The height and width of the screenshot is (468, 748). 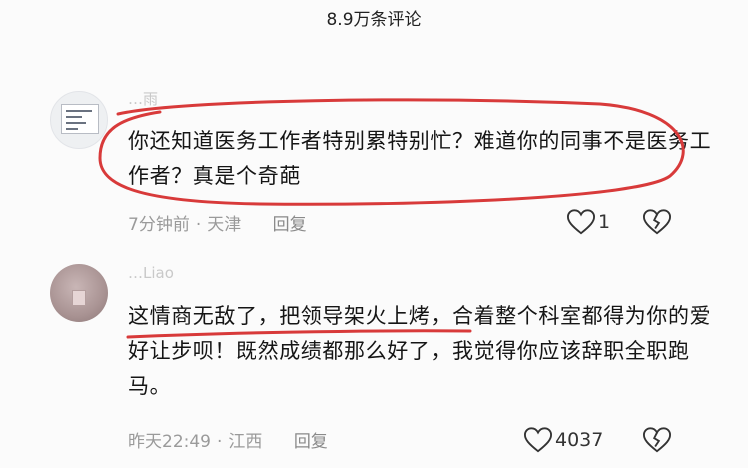 What do you see at coordinates (299, 334) in the screenshot?
I see `annotation-underline` at bounding box center [299, 334].